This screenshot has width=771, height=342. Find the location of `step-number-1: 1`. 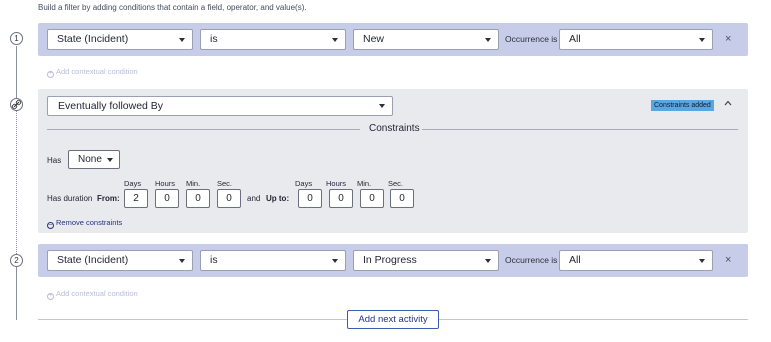

step-number-1: 1 is located at coordinates (16, 38).